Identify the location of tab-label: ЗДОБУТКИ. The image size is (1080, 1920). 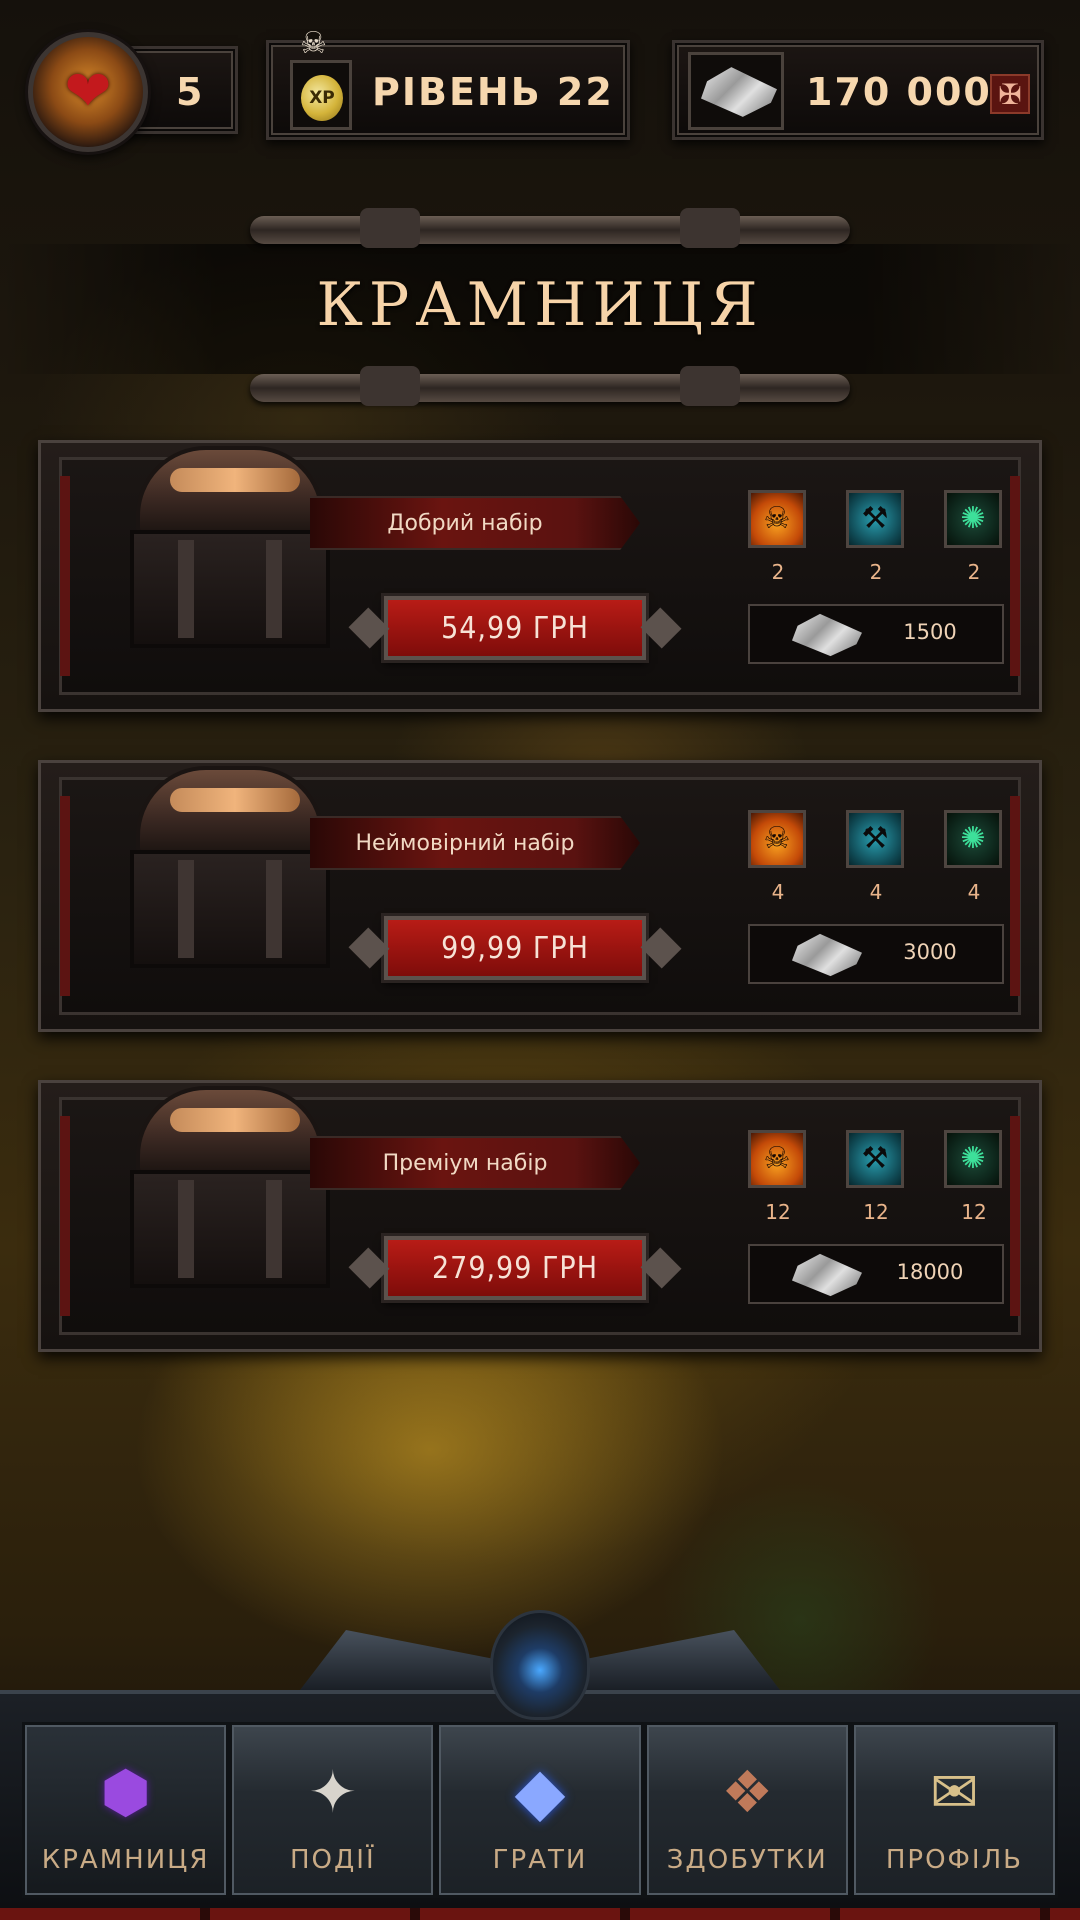
(747, 1860).